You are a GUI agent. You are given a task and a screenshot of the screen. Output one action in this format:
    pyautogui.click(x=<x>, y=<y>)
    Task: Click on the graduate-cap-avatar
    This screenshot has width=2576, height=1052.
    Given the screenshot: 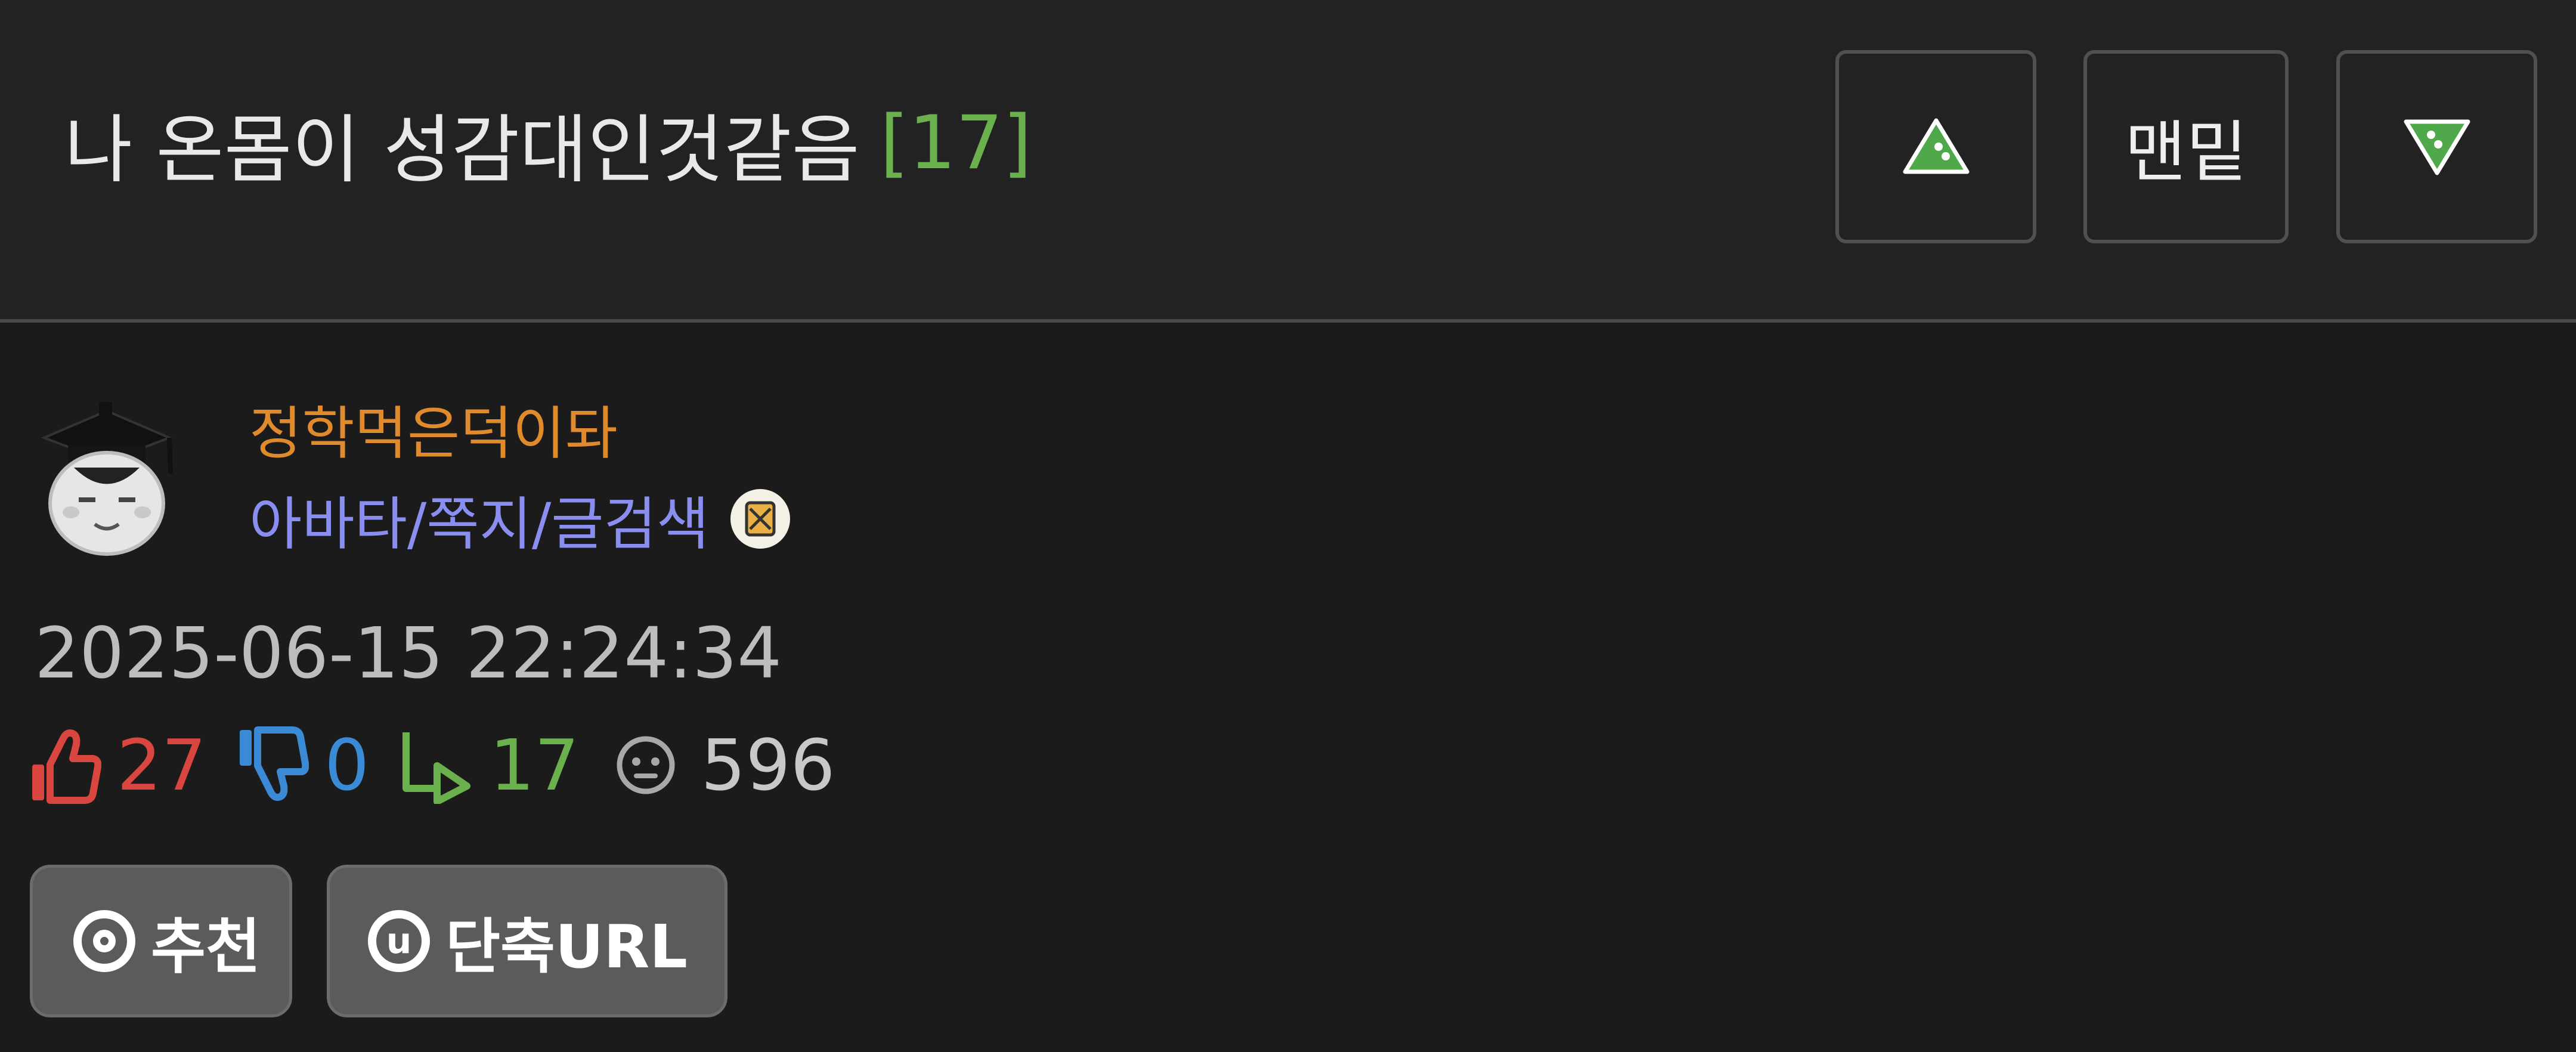 What is the action you would take?
    pyautogui.click(x=107, y=479)
    